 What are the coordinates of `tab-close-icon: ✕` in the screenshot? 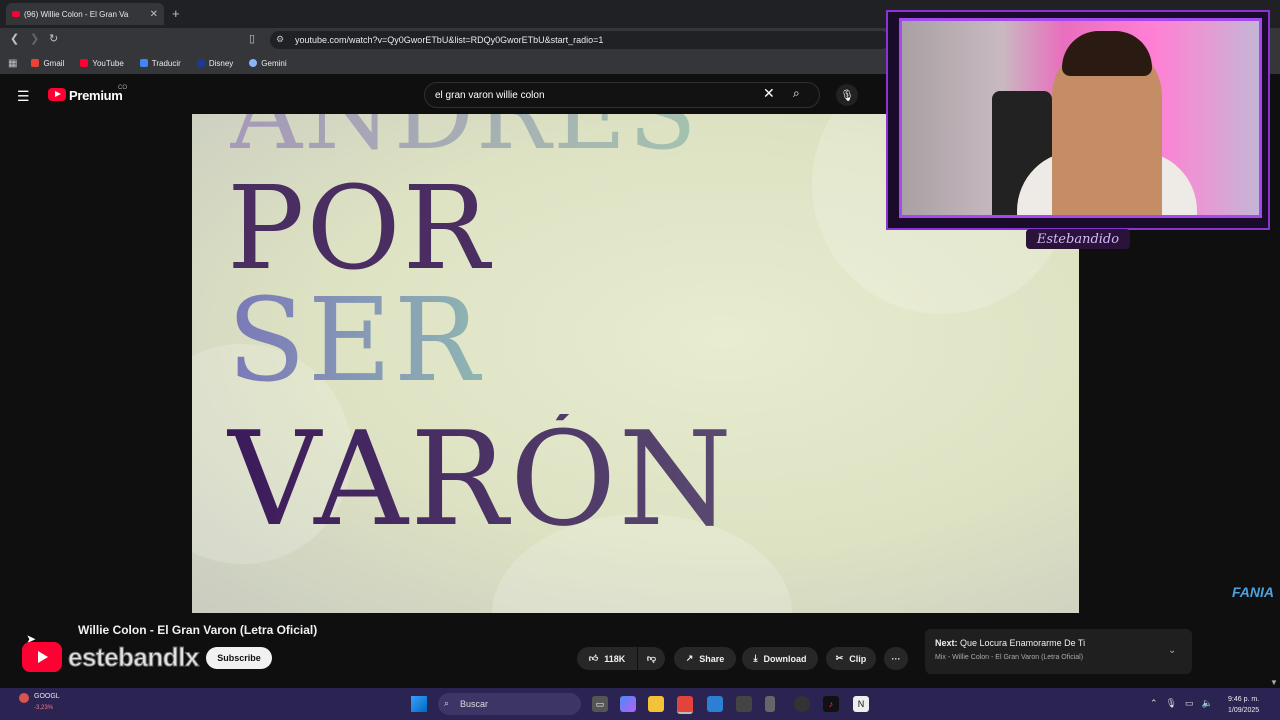 It's located at (154, 14).